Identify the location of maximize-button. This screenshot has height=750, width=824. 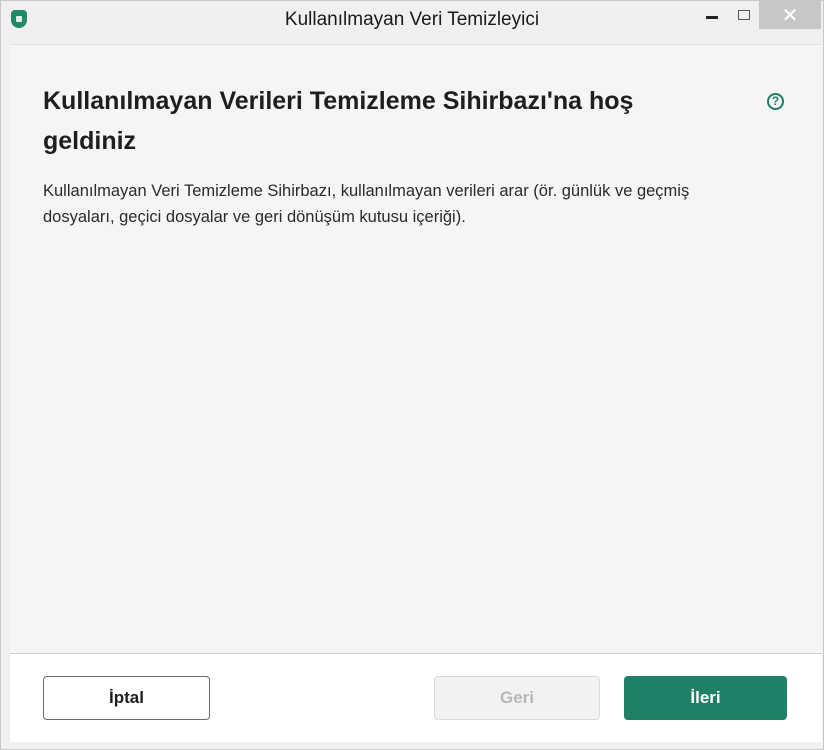
(744, 15).